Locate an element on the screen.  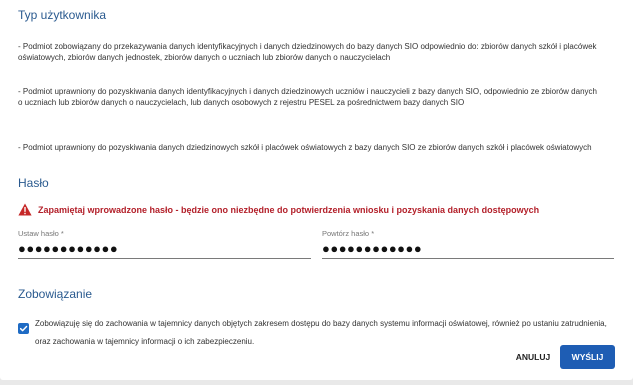
warning-icon is located at coordinates (25, 209).